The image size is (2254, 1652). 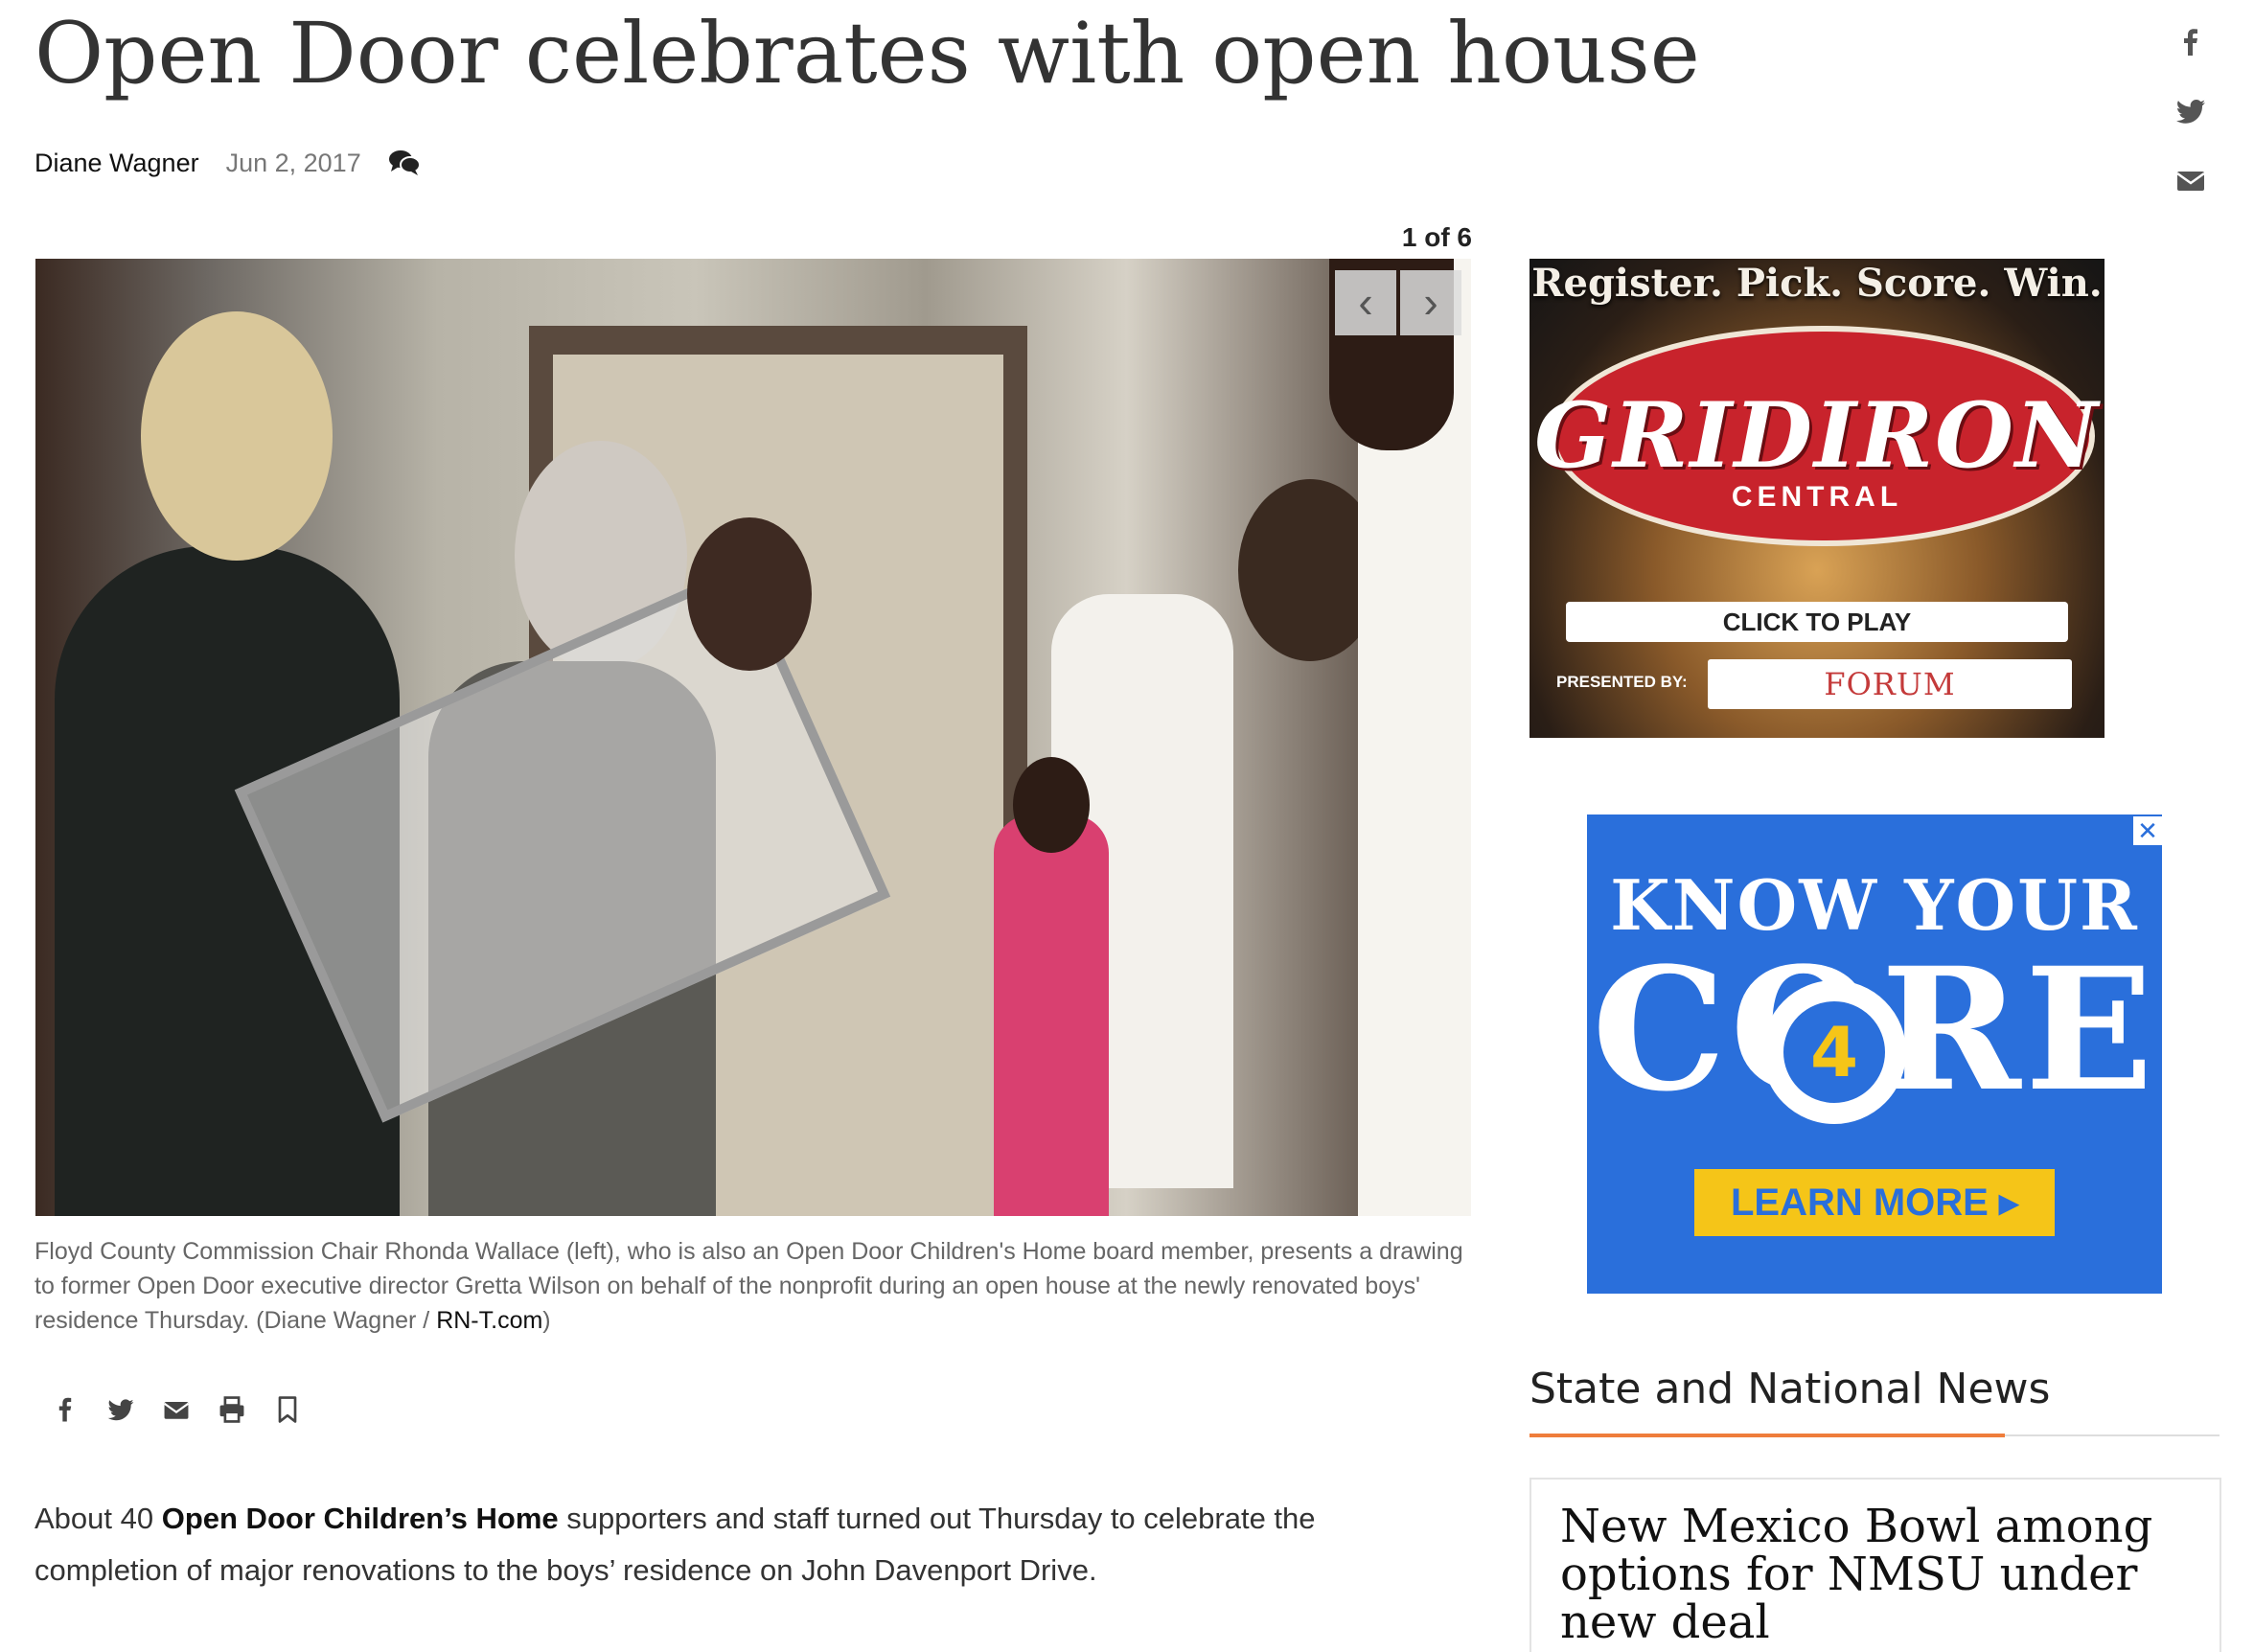 I want to click on presented-by-label: PRESENTED BY:, so click(x=1622, y=682).